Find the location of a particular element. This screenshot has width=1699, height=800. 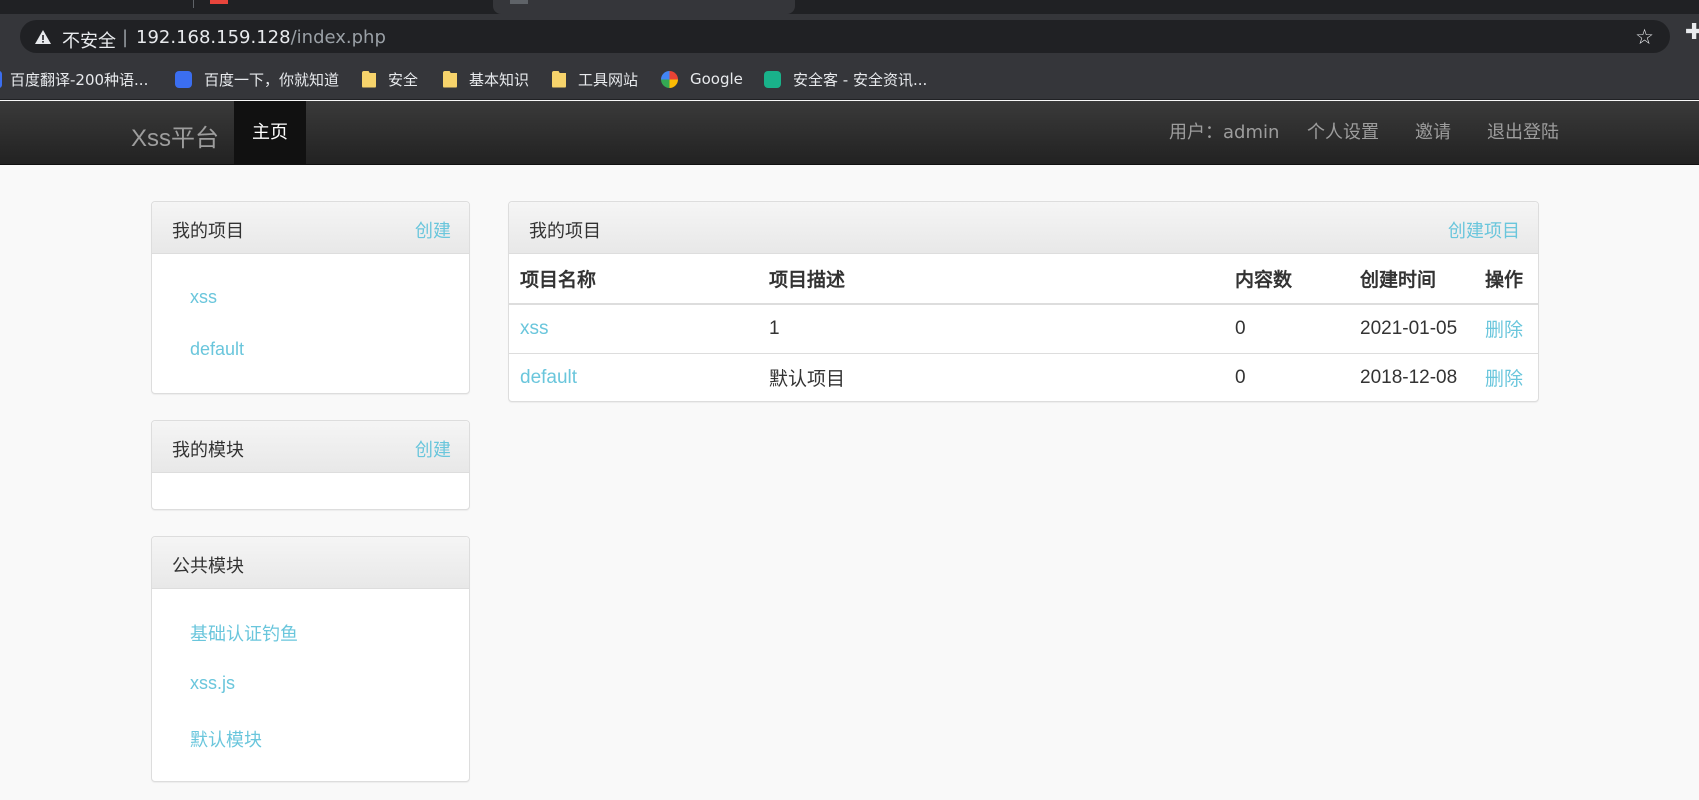

bookmark-label: 工具网站 is located at coordinates (608, 79).